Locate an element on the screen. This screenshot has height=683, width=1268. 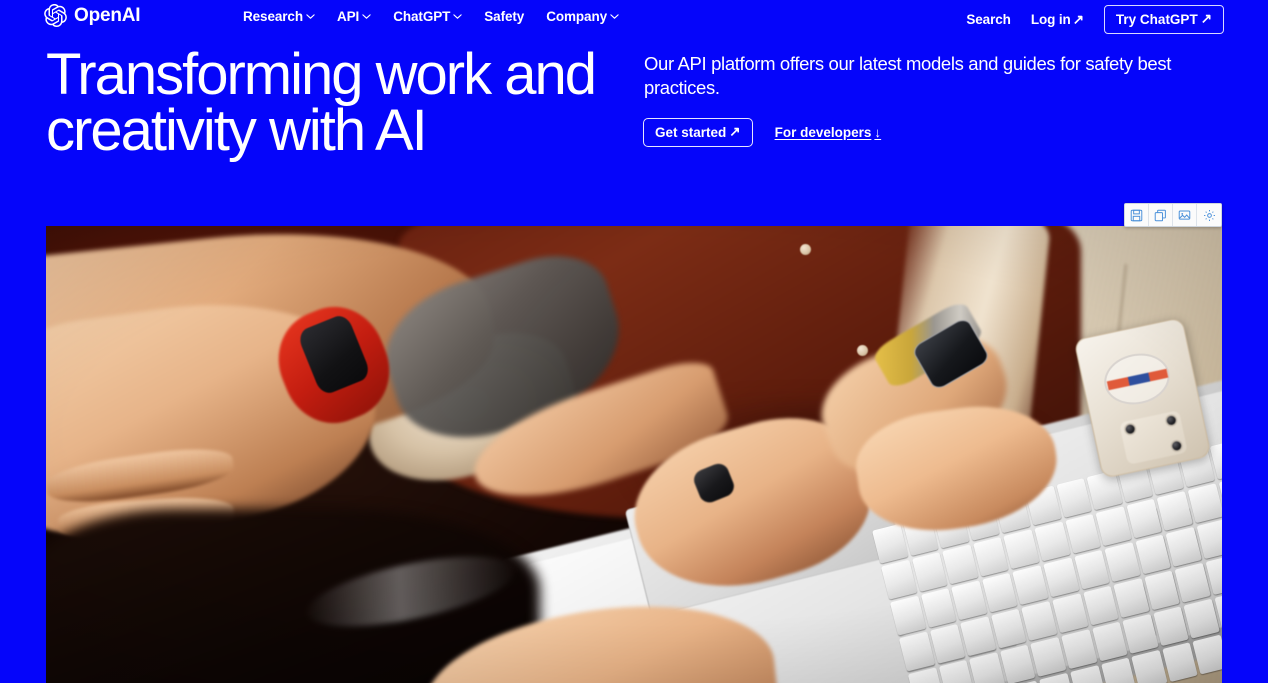
search-label: Search is located at coordinates (988, 19).